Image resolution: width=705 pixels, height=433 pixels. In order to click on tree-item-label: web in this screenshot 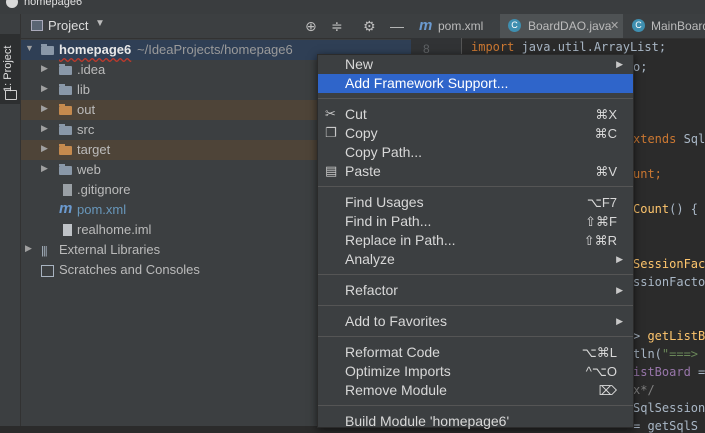, I will do `click(89, 169)`.